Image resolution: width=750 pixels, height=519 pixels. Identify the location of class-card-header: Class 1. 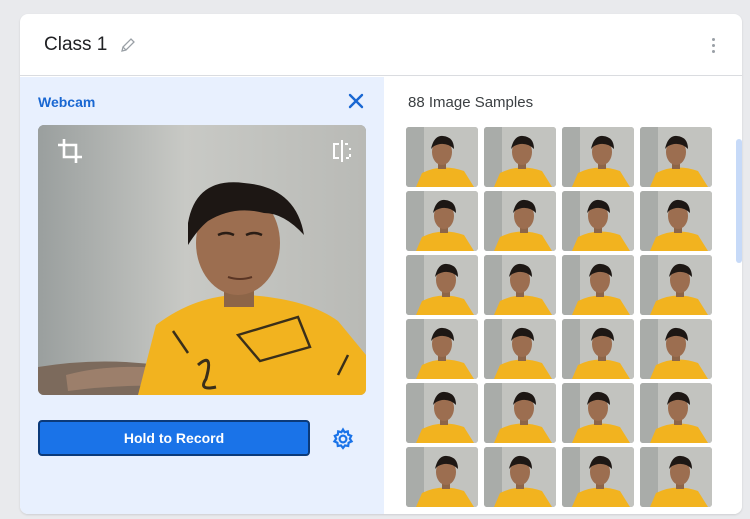
(381, 45).